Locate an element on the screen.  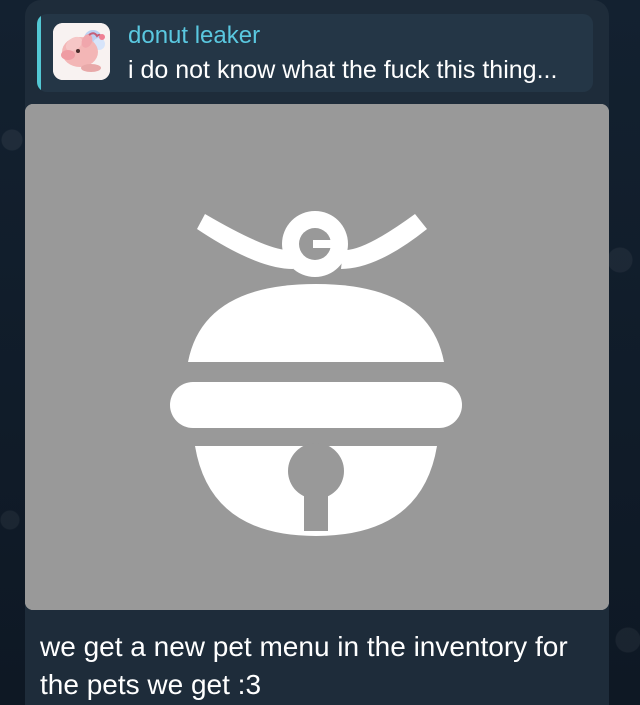
pig-avatar-icon is located at coordinates (81, 51).